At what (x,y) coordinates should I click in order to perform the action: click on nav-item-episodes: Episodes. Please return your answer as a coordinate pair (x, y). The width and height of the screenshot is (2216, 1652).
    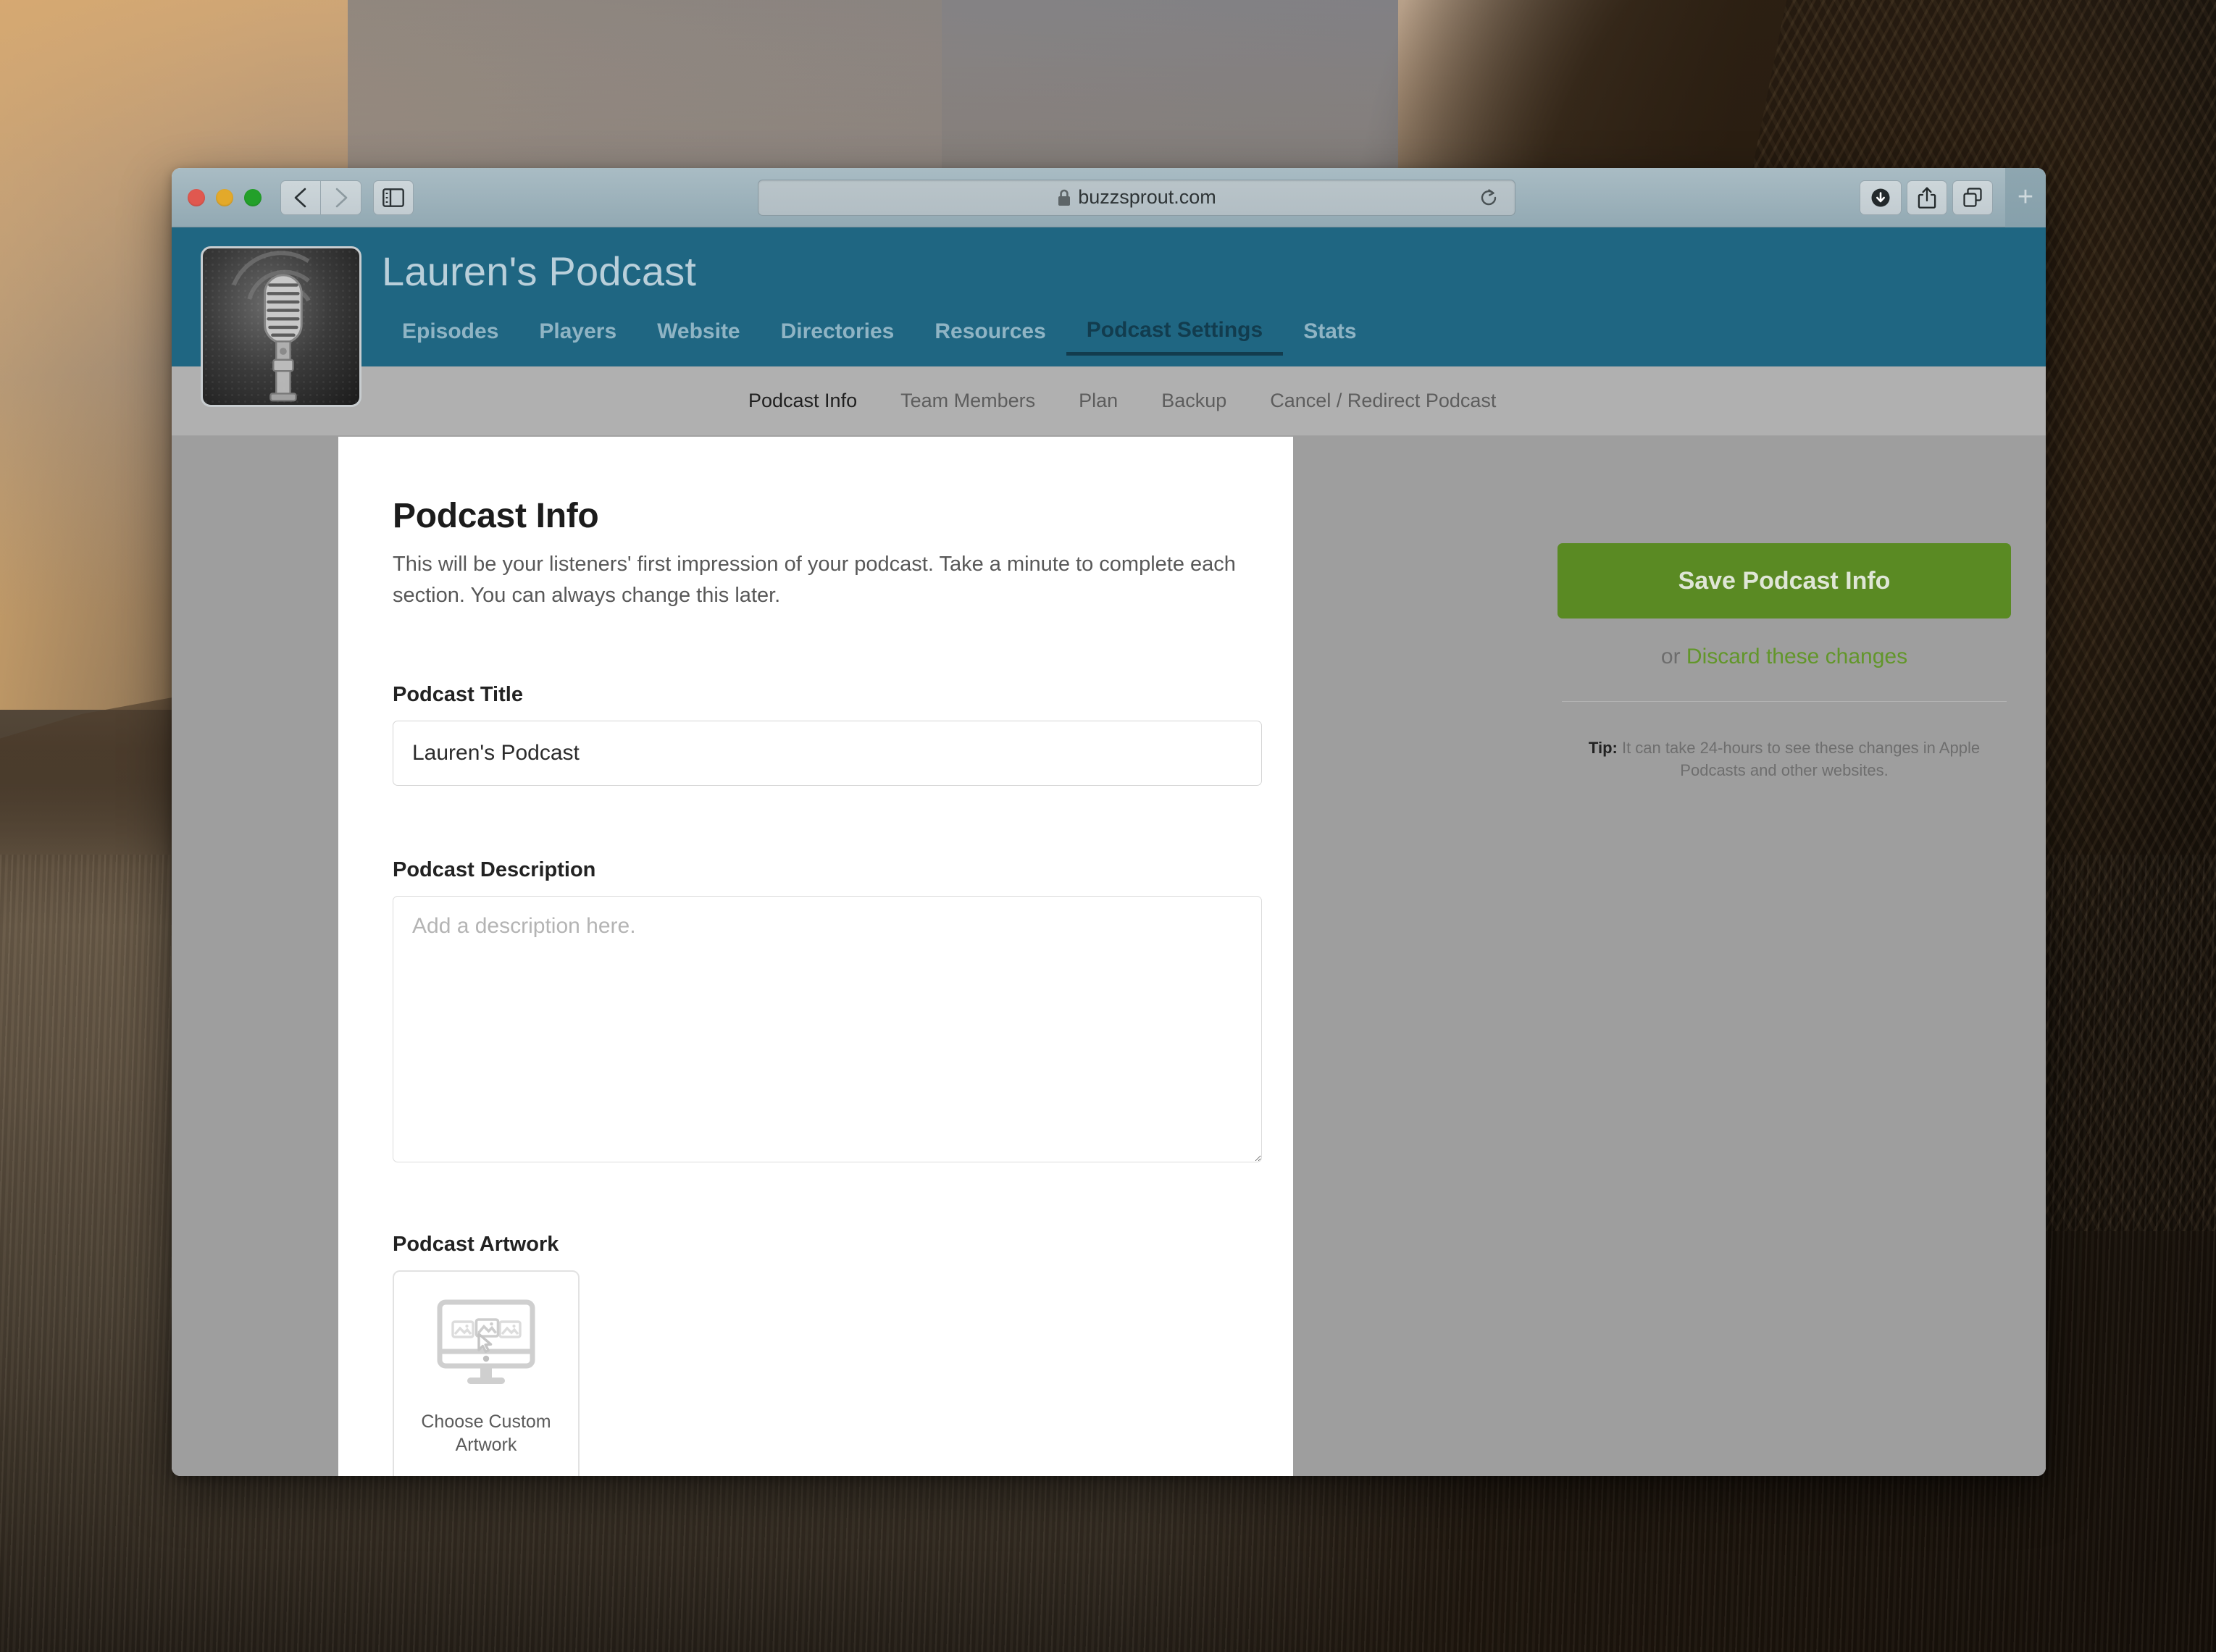
    Looking at the image, I should click on (451, 337).